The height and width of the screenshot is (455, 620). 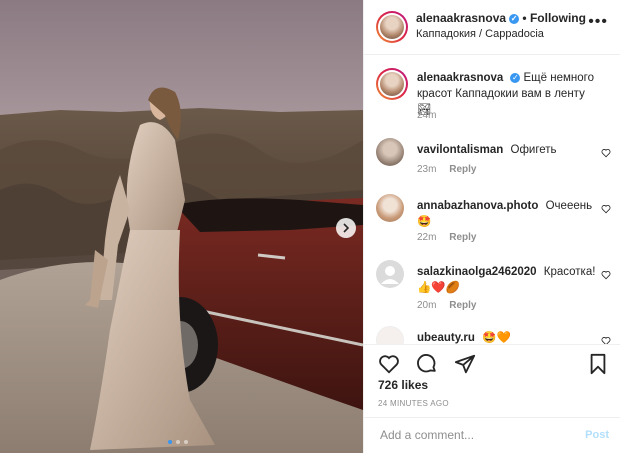 What do you see at coordinates (533, 150) in the screenshot?
I see `comment-body: Офигеть` at bounding box center [533, 150].